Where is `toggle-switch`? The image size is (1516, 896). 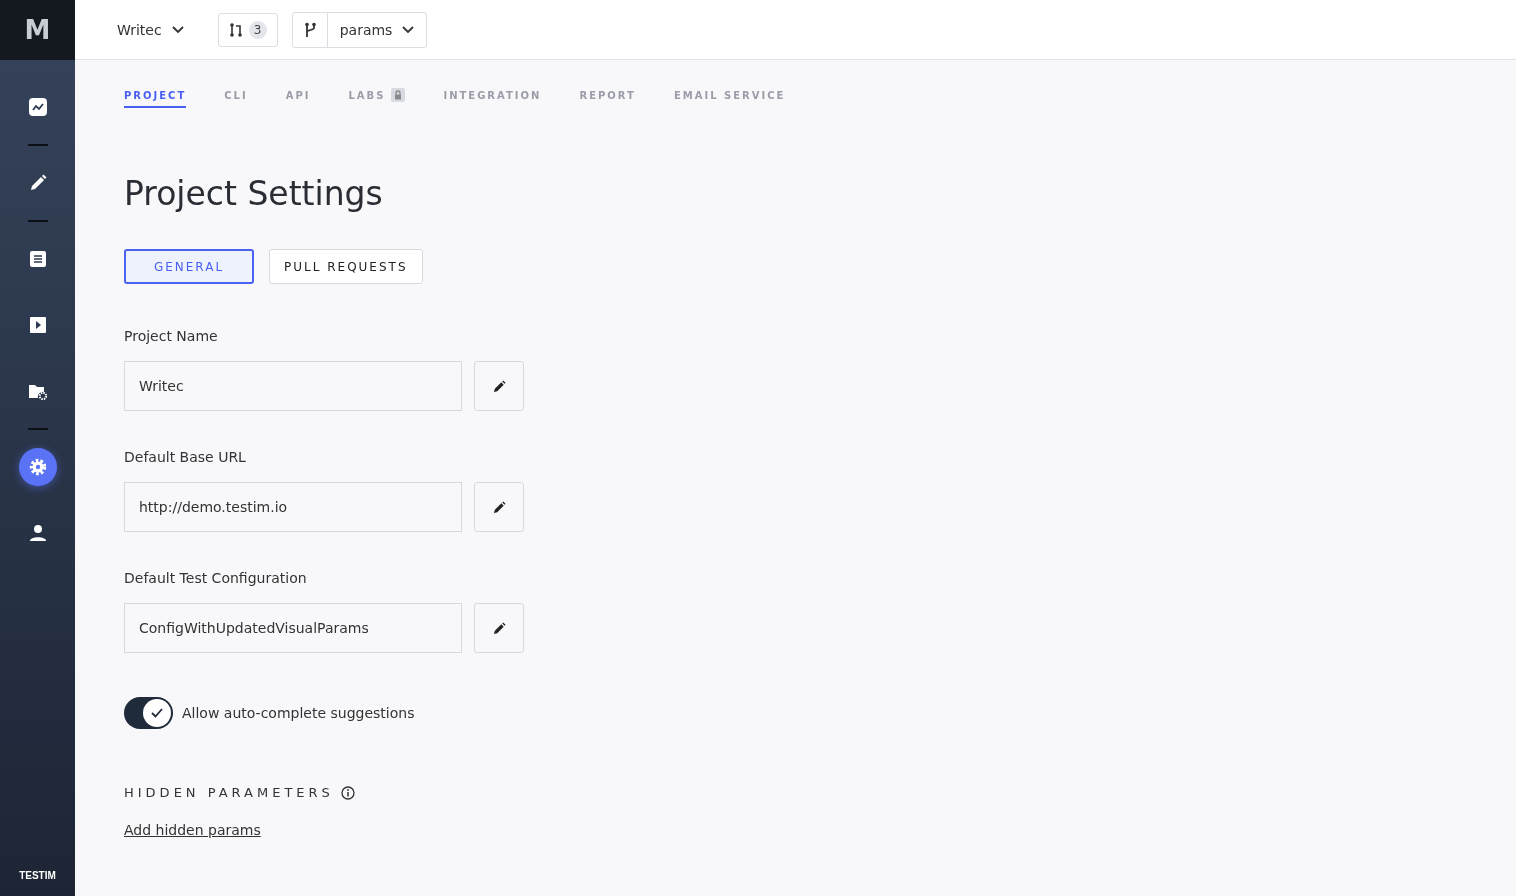
toggle-switch is located at coordinates (148, 713).